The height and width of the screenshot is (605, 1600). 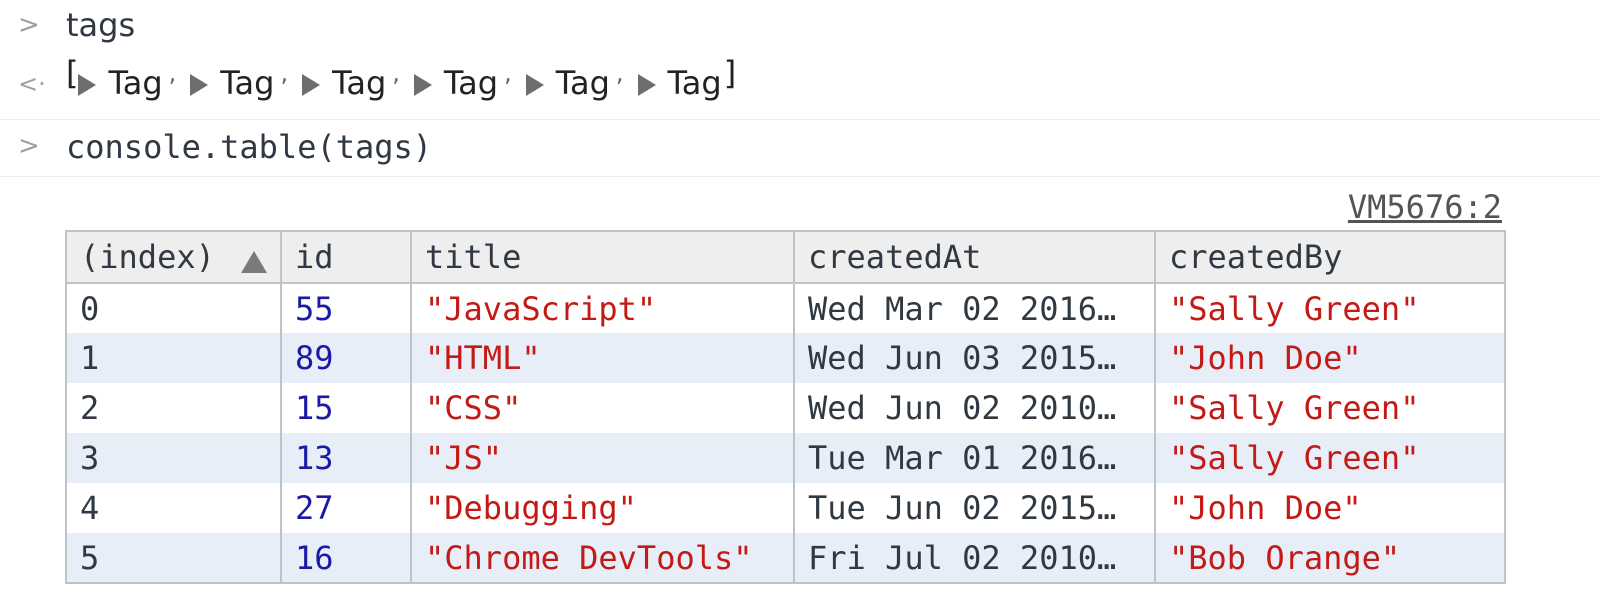 I want to click on cell-title: "CSS", so click(x=602, y=408).